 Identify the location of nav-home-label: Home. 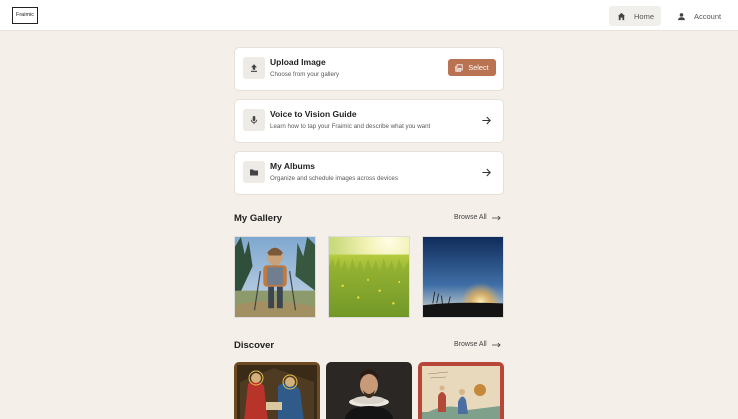
(644, 16).